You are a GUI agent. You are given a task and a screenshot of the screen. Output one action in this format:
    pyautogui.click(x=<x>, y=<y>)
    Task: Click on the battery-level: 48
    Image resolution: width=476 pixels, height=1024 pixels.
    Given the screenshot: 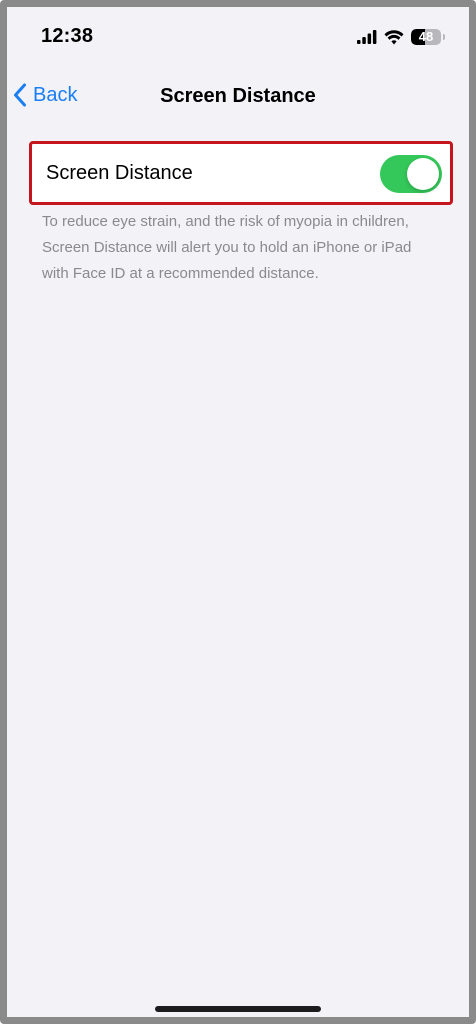 What is the action you would take?
    pyautogui.click(x=426, y=36)
    